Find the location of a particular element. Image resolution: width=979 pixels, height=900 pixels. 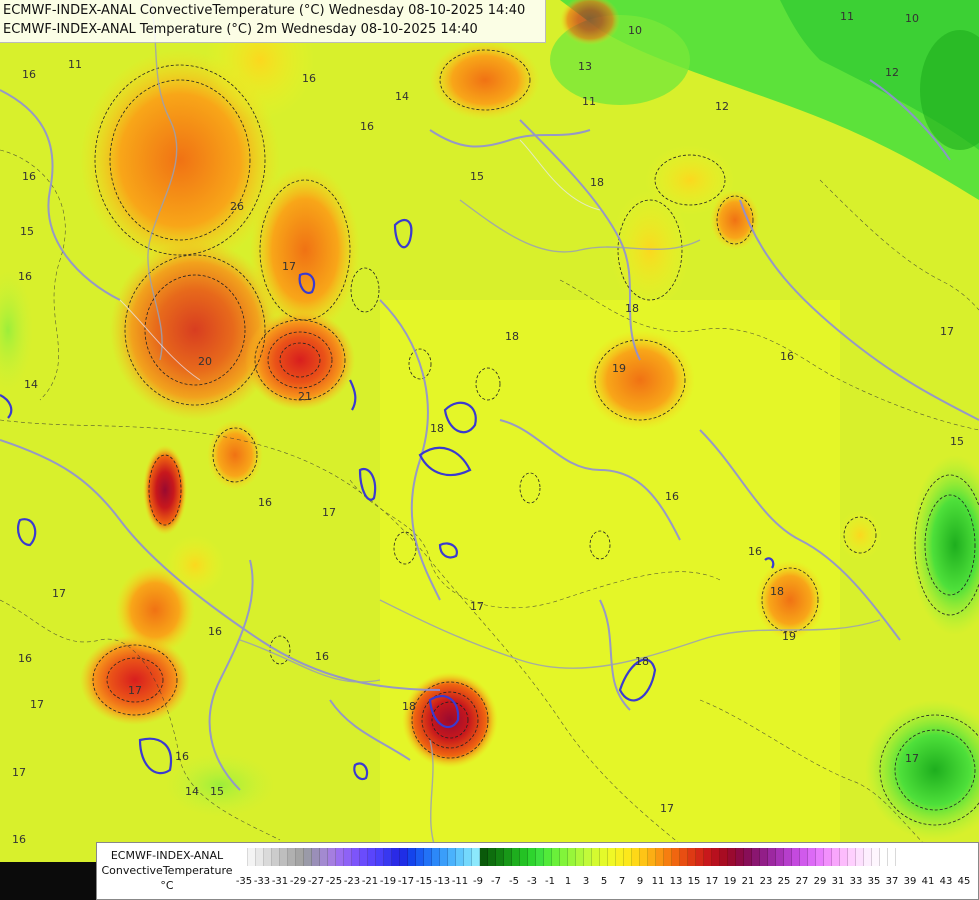

contour-label: 21 is located at coordinates (305, 396).